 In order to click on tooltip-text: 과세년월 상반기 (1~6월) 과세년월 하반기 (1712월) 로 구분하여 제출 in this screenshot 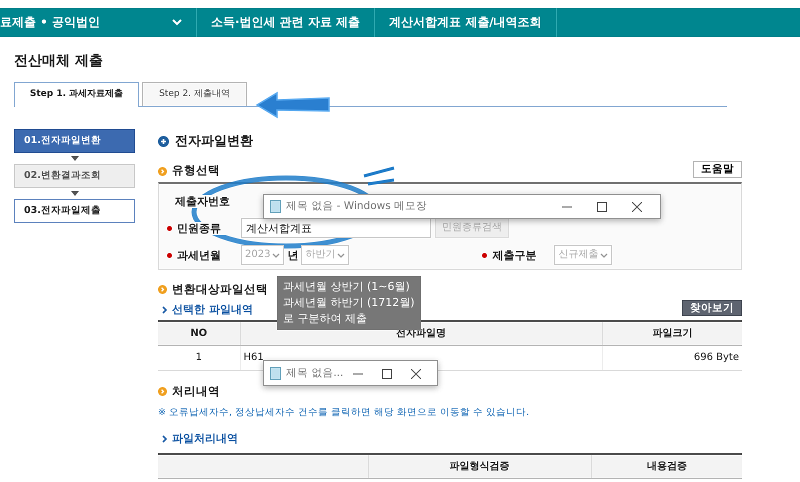, I will do `click(349, 303)`.